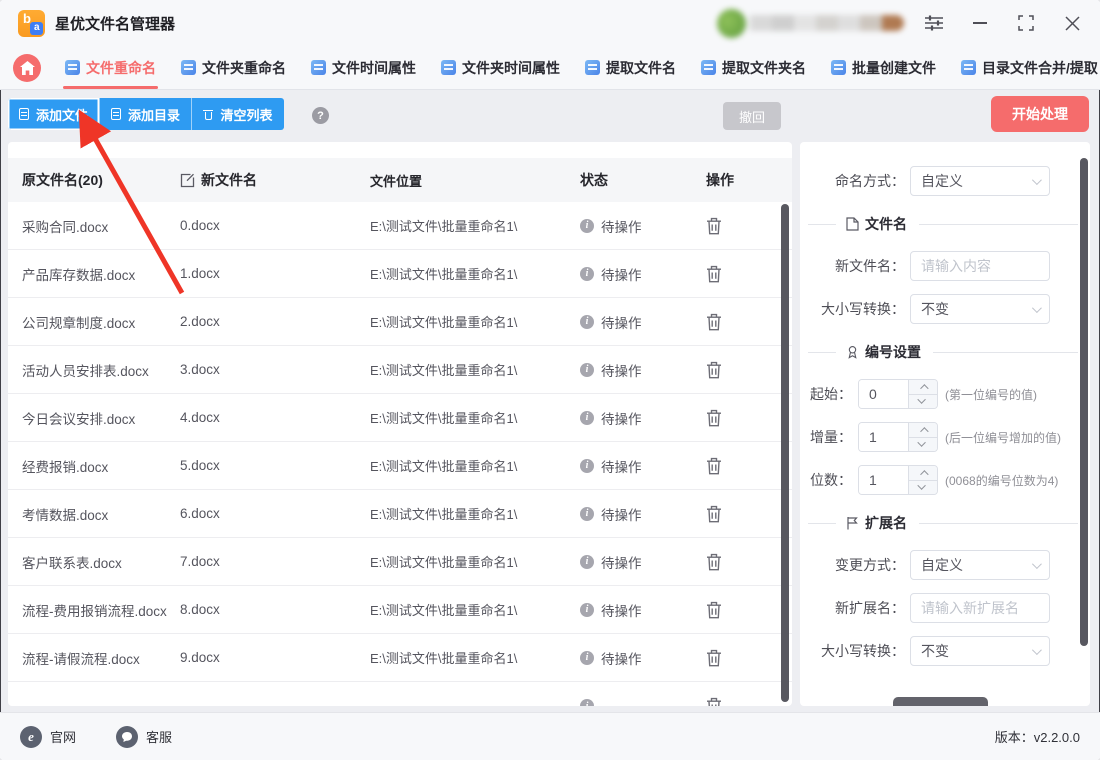 This screenshot has height=760, width=1100. I want to click on home-button, so click(27, 67).